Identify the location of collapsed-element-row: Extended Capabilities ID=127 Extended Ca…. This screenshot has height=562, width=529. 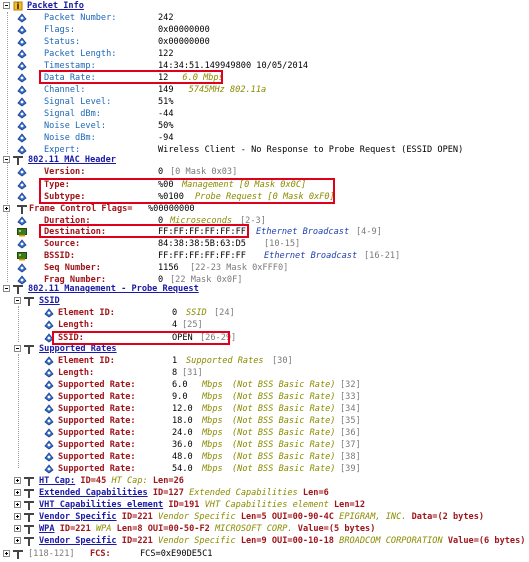
(264, 493).